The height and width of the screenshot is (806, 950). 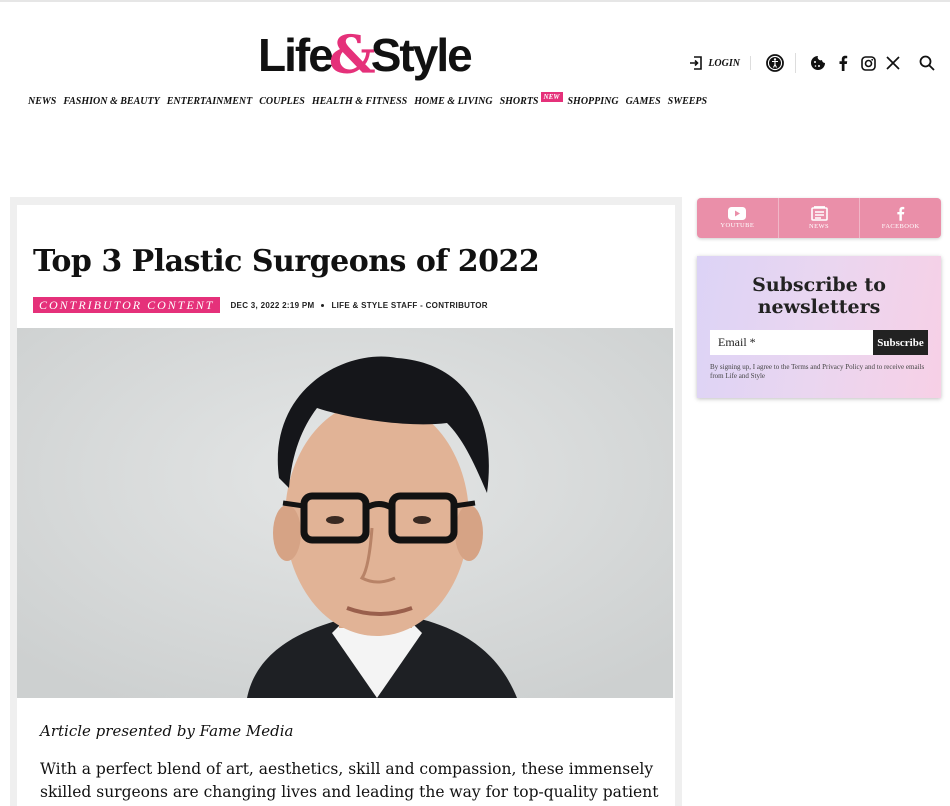 I want to click on facebook-link: FACEBOOK, so click(x=900, y=218).